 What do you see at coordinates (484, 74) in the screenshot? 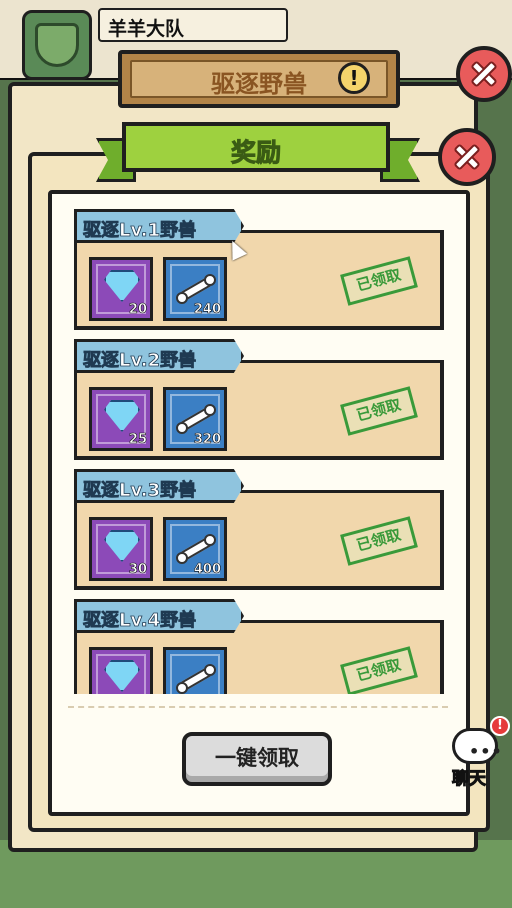
I see `outer-close-button` at bounding box center [484, 74].